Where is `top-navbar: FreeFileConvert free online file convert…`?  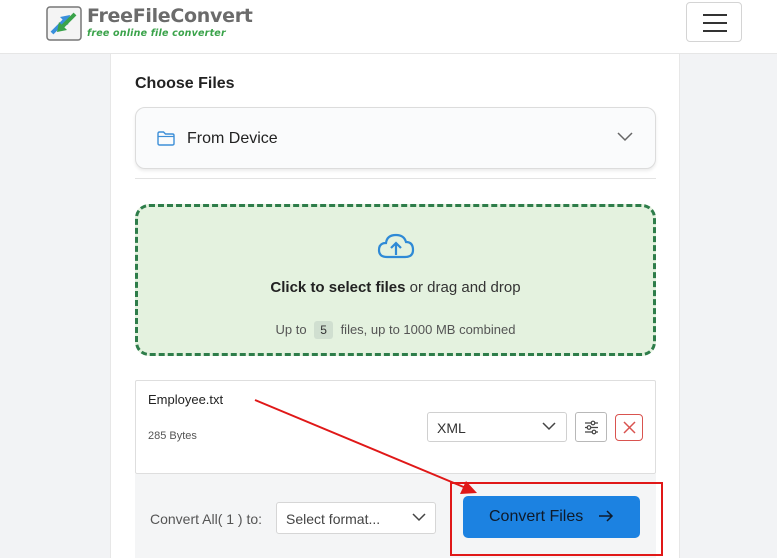 top-navbar: FreeFileConvert free online file convert… is located at coordinates (388, 27).